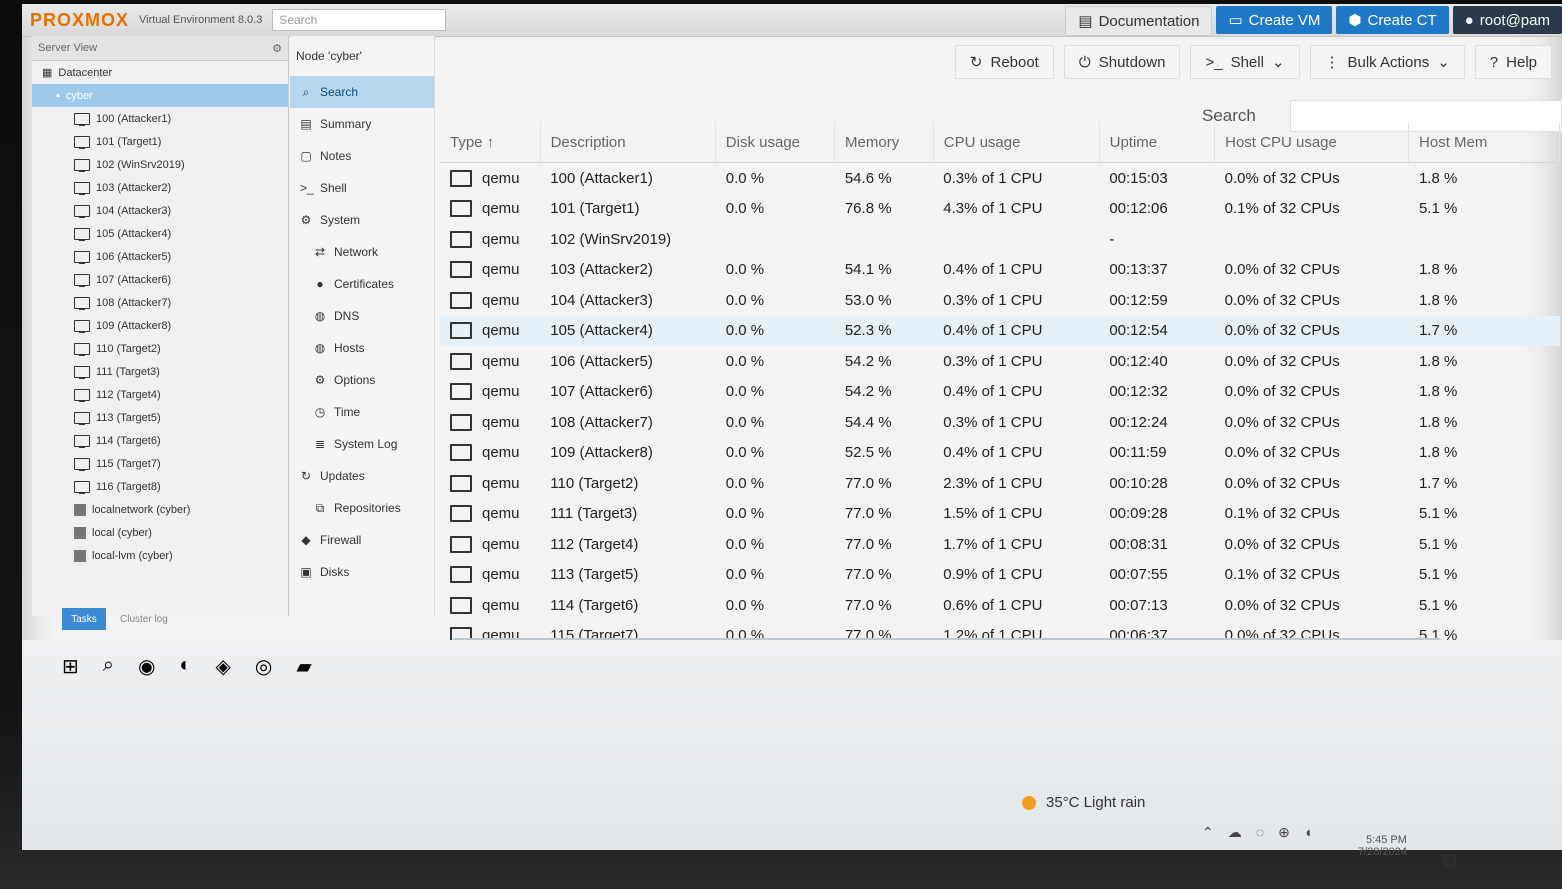 This screenshot has width=1562, height=889. Describe the element at coordinates (277, 48) in the screenshot. I see `gear-icon: ⚙` at that location.